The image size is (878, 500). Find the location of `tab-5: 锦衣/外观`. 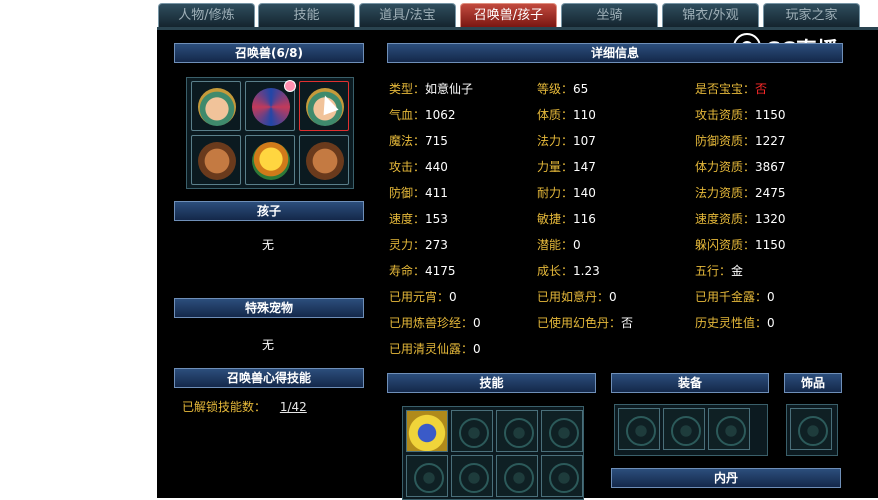

tab-5: 锦衣/外观 is located at coordinates (710, 15).